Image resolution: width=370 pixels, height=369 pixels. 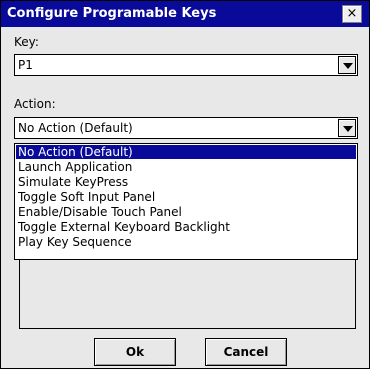 What do you see at coordinates (186, 167) in the screenshot?
I see `dropdown-option-launch-application: Launch Application` at bounding box center [186, 167].